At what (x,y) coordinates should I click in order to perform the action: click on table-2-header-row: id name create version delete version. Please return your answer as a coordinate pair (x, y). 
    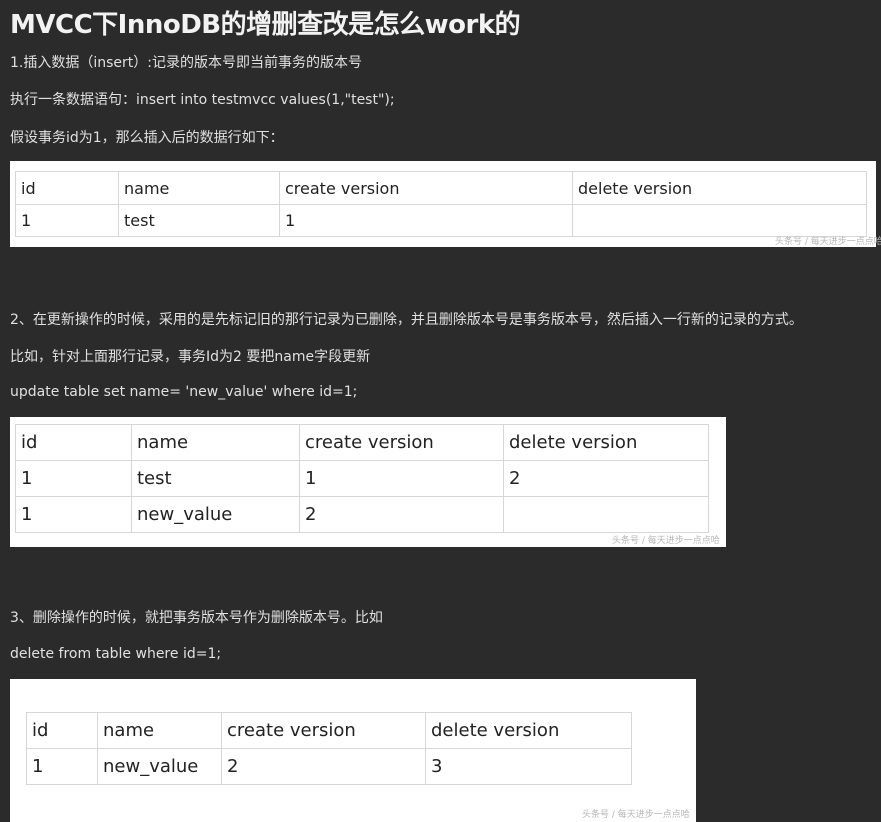
    Looking at the image, I should click on (362, 442).